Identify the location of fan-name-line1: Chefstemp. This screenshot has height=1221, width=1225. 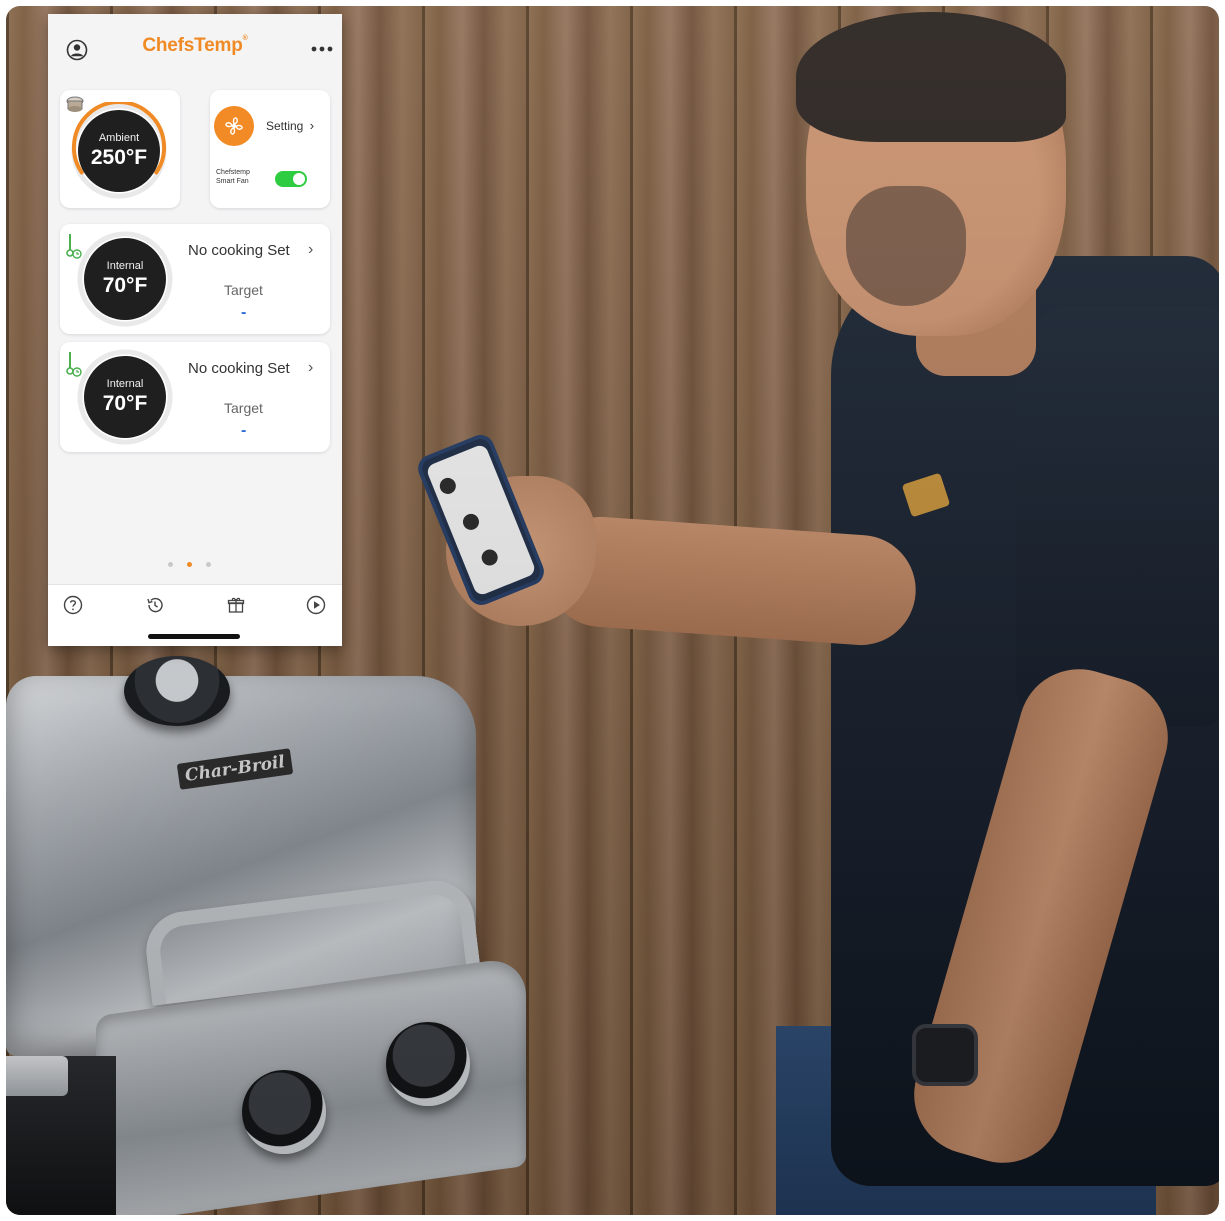
(233, 172).